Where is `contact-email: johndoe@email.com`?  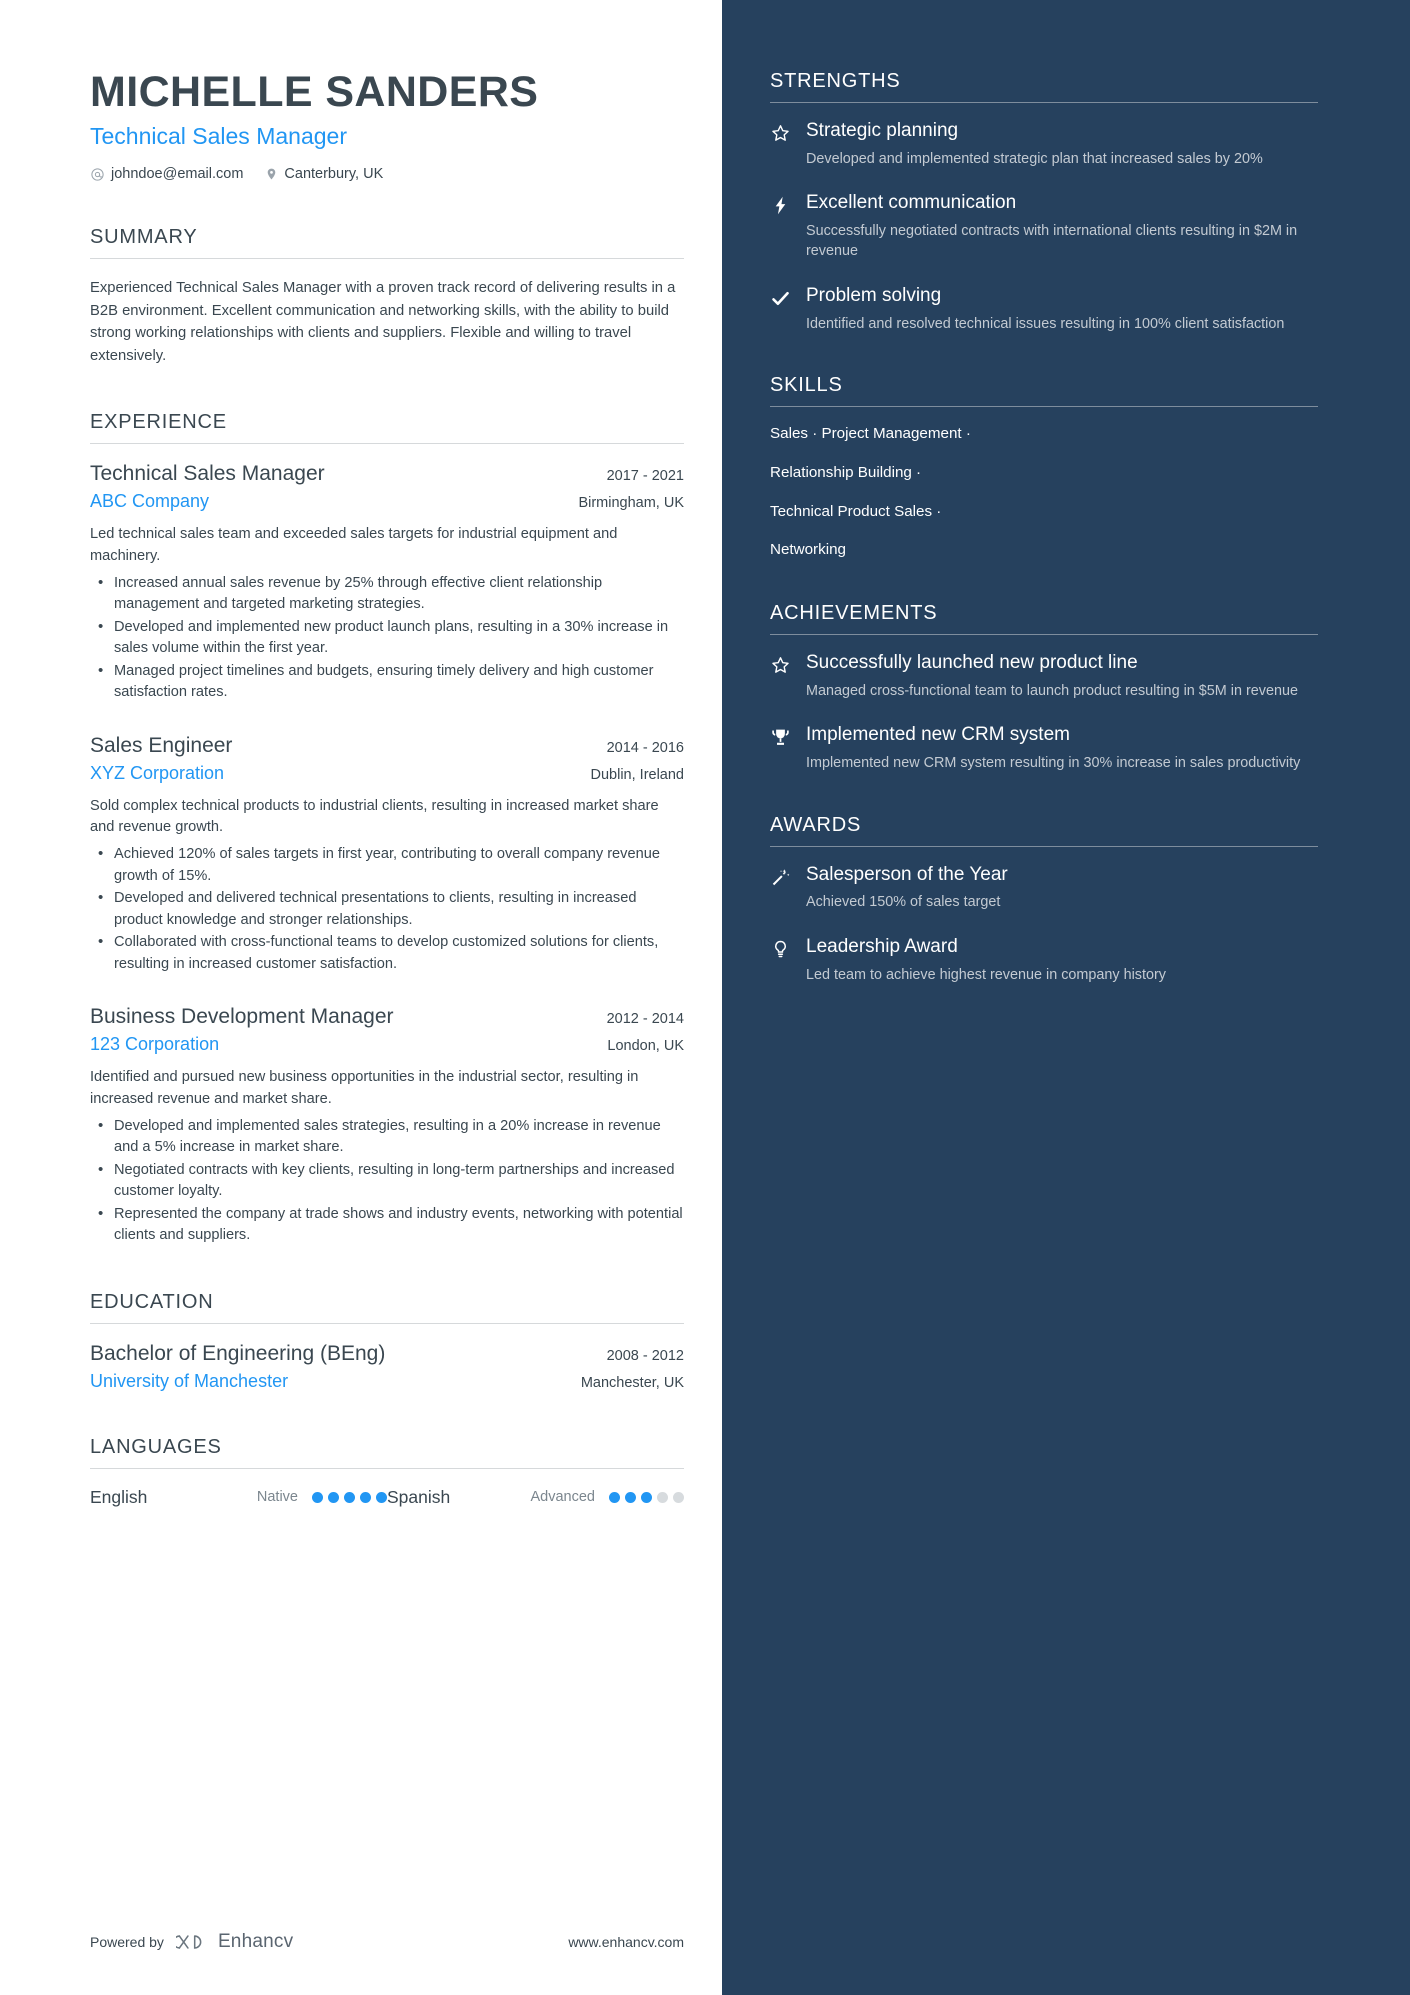
contact-email: johndoe@email.com is located at coordinates (166, 174).